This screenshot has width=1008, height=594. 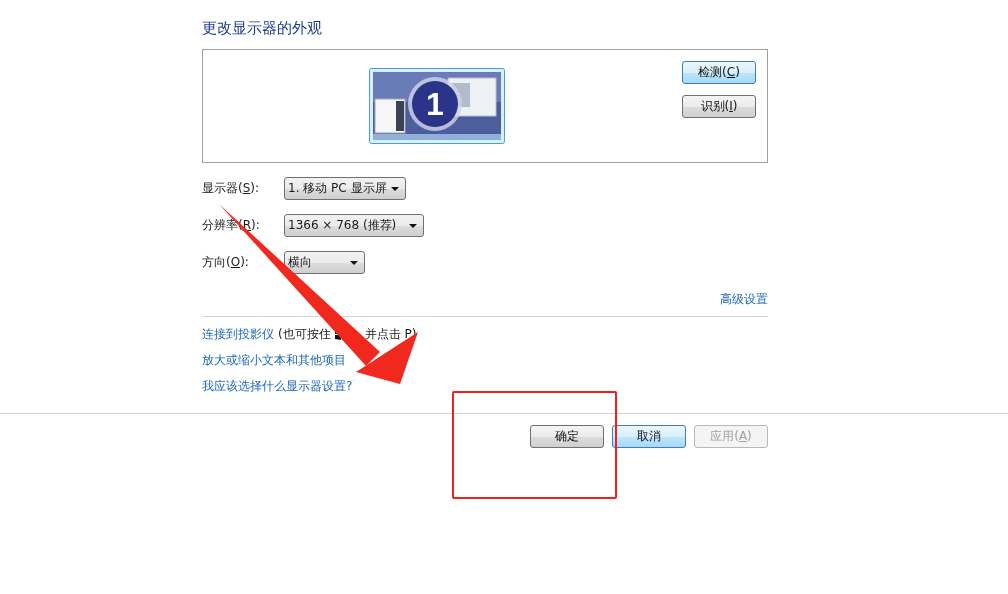 What do you see at coordinates (719, 72) in the screenshot?
I see `dialog-button: 检测(C)` at bounding box center [719, 72].